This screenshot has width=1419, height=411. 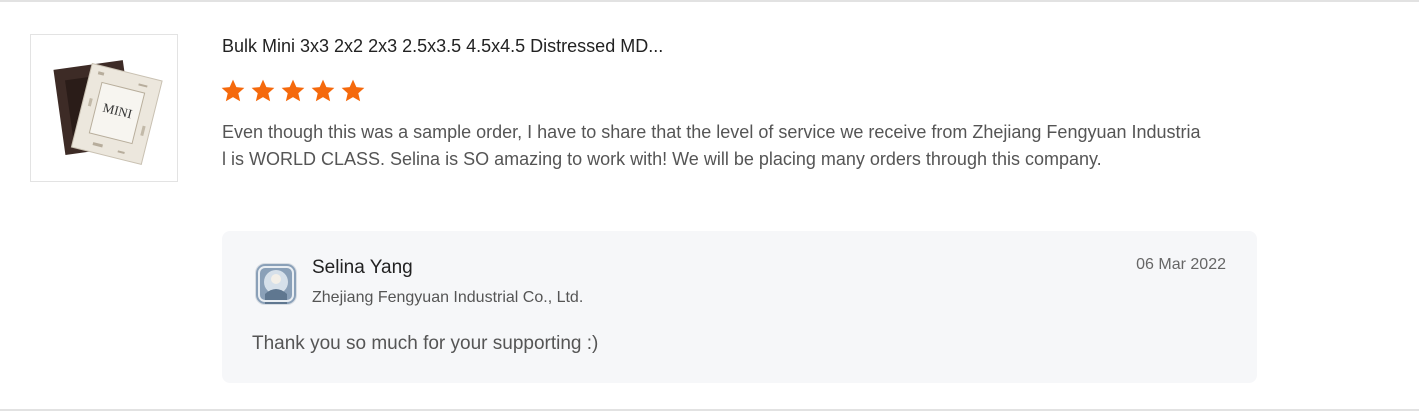 I want to click on replier-company: Zhejiang Fengyuan Industrial Co., Ltd., so click(x=448, y=297).